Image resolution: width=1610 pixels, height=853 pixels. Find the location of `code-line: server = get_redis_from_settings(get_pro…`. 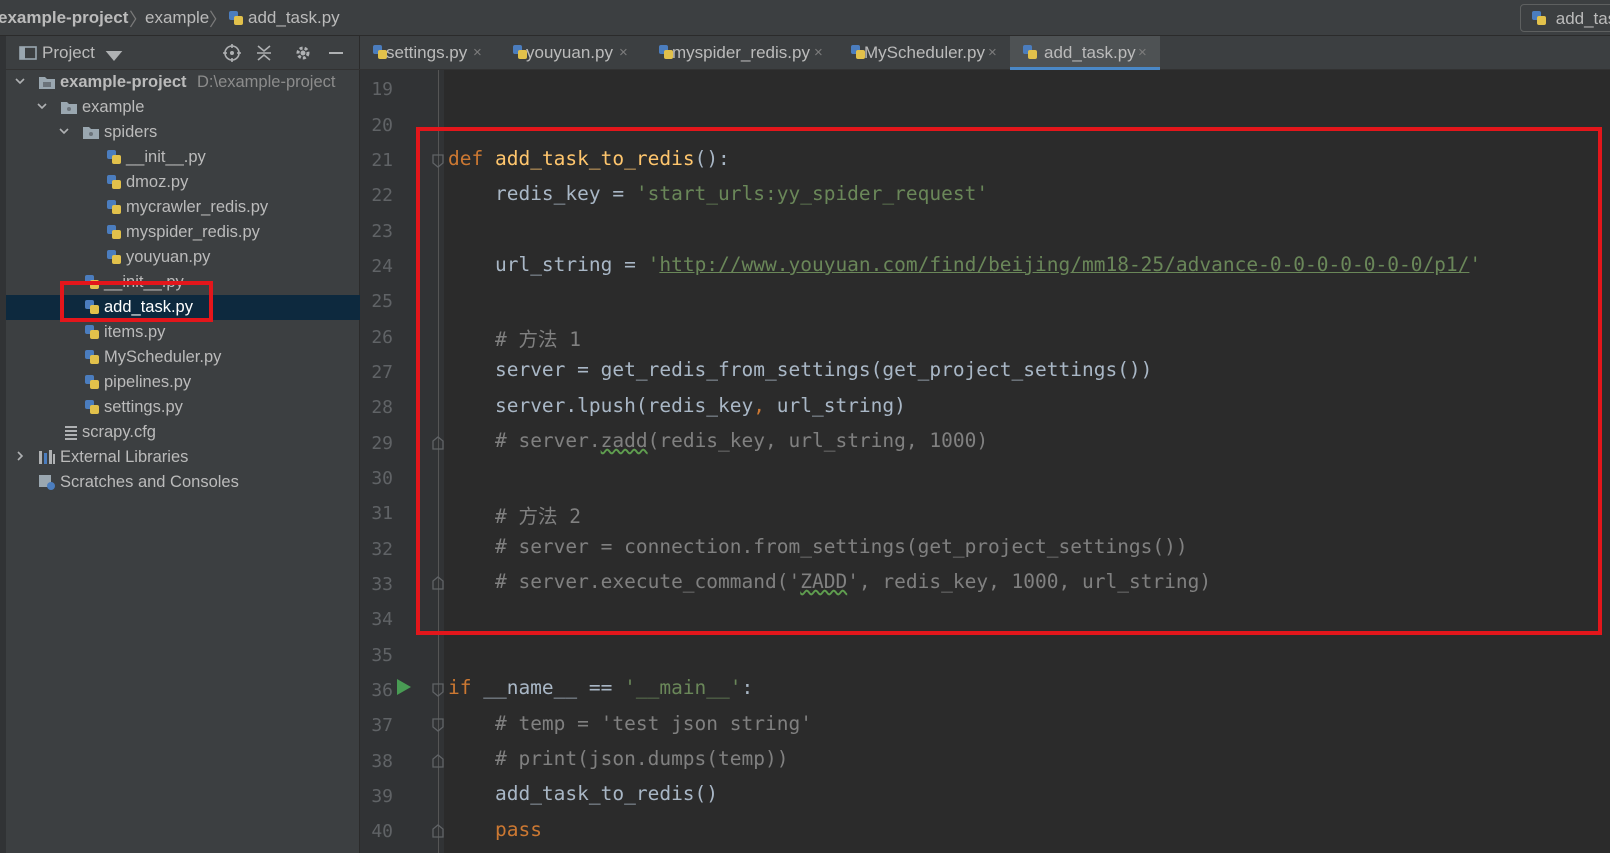

code-line: server = get_redis_from_settings(get_pro… is located at coordinates (800, 369).